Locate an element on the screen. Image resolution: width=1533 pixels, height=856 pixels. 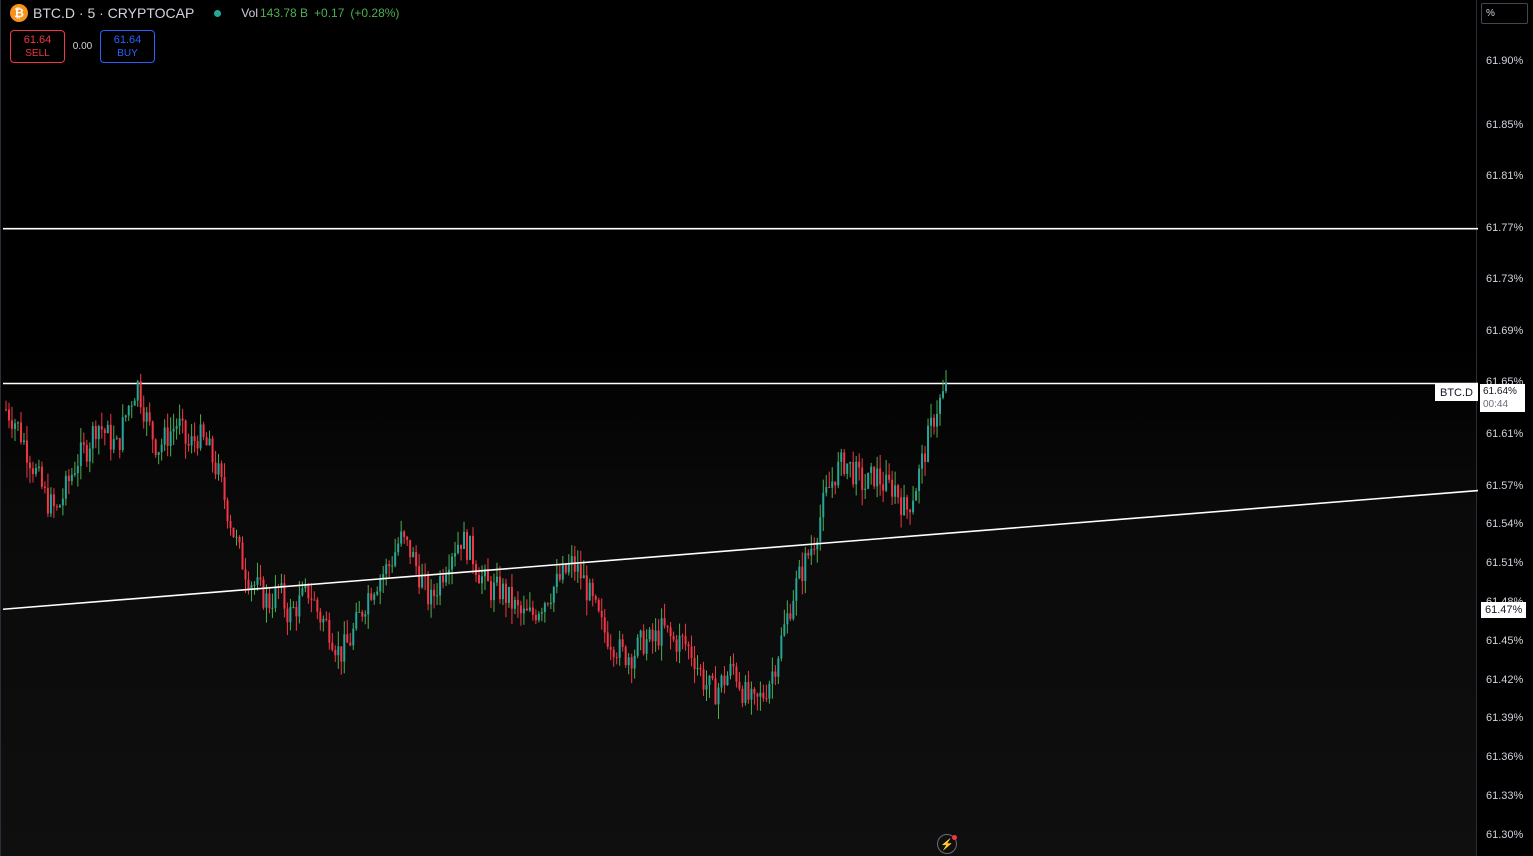
price-axis-tick: 61.61% is located at coordinates (1505, 434).